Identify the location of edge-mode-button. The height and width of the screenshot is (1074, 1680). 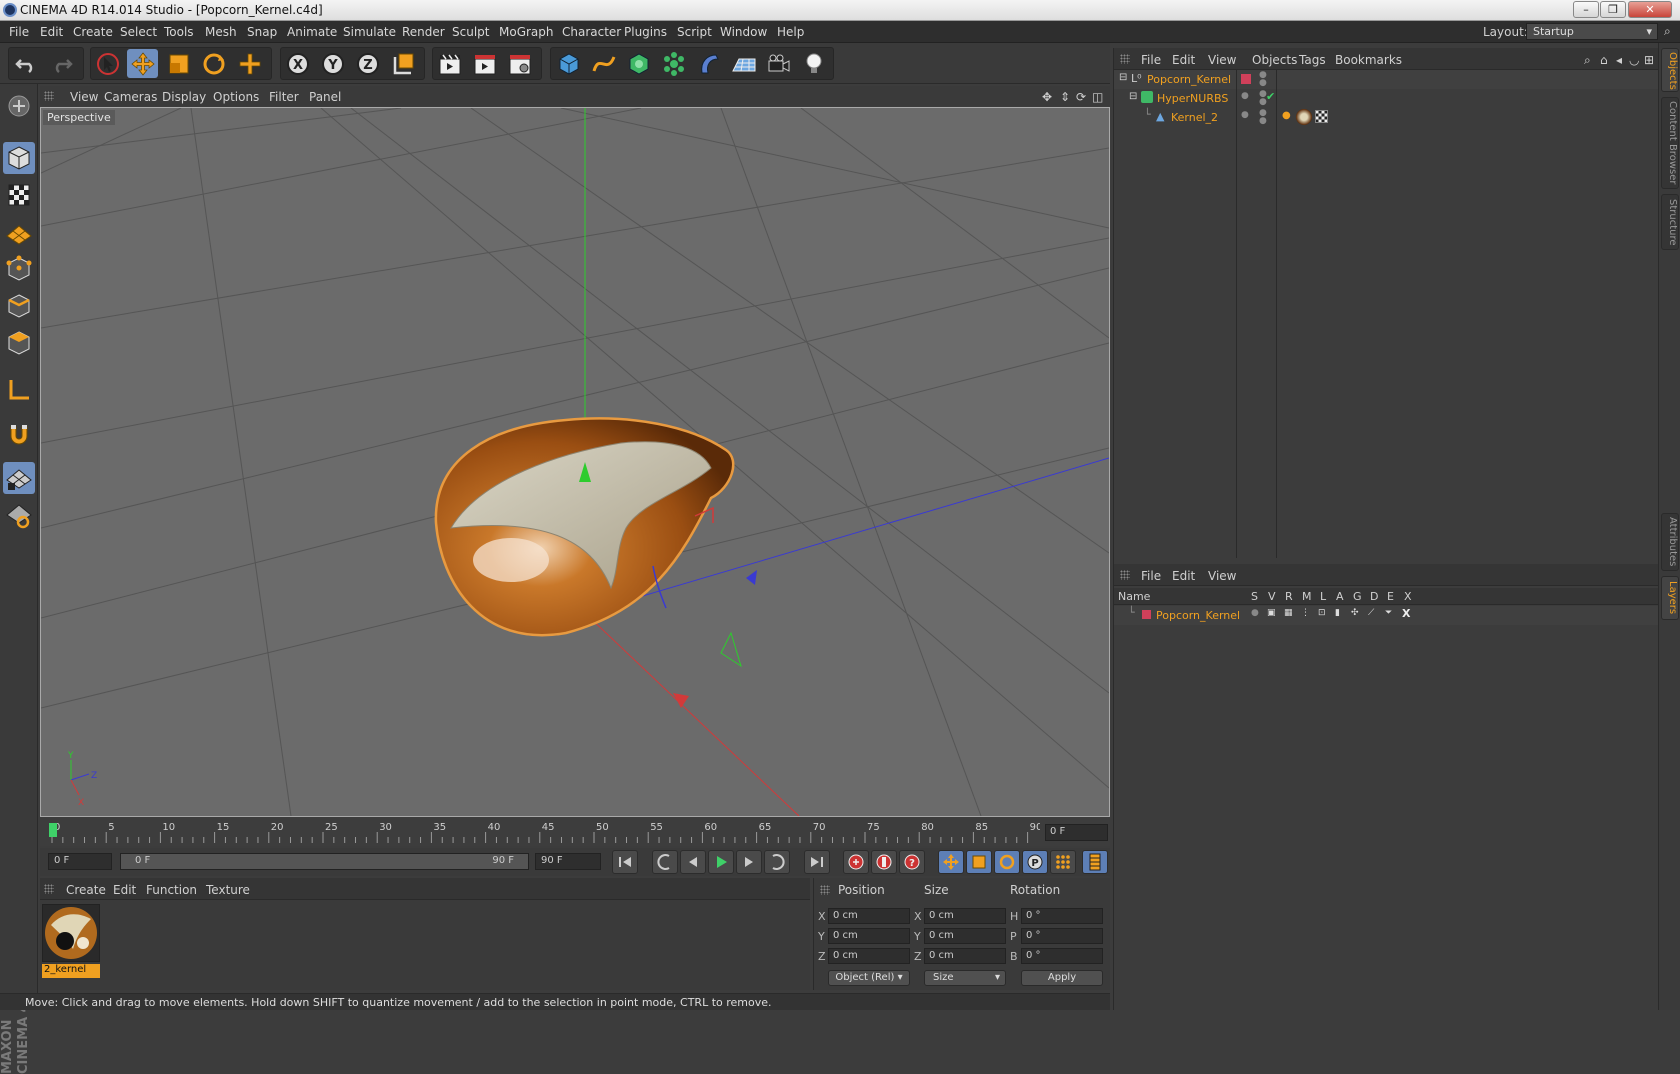
(19, 306).